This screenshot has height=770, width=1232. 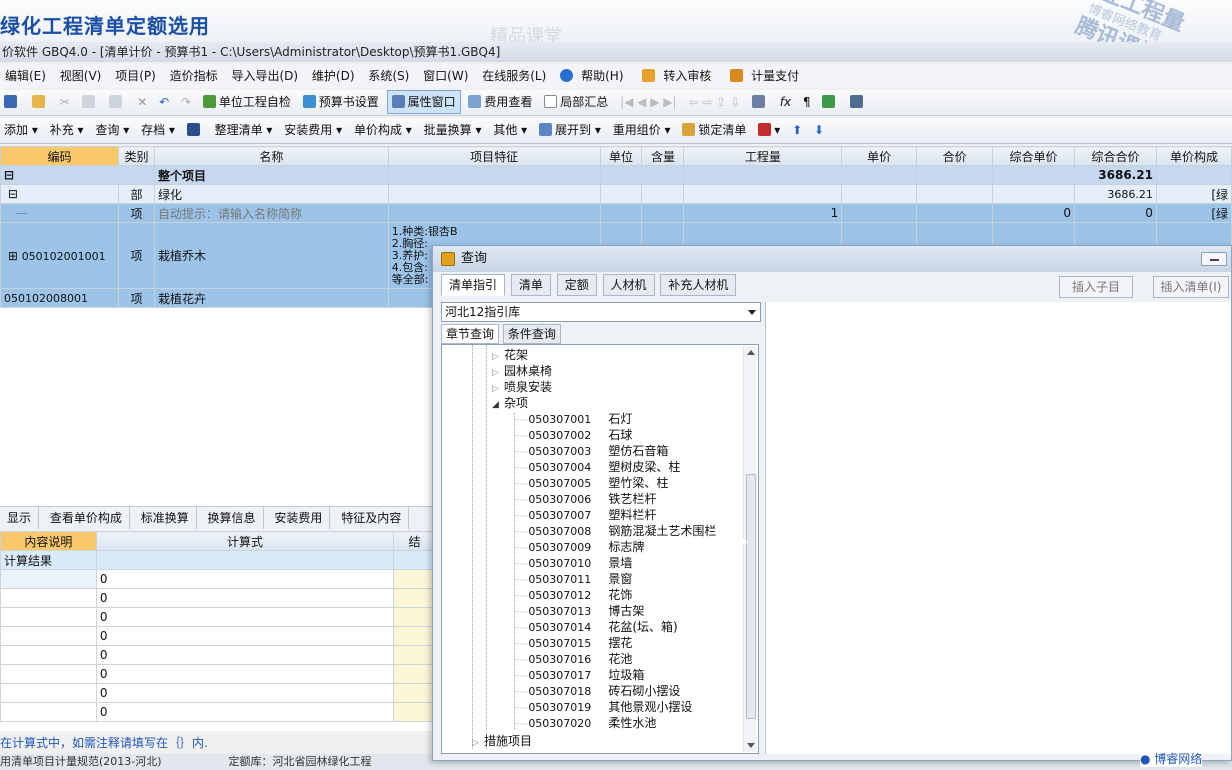 I want to click on reuse-price-button: 重用组价 ▾, so click(x=642, y=130).